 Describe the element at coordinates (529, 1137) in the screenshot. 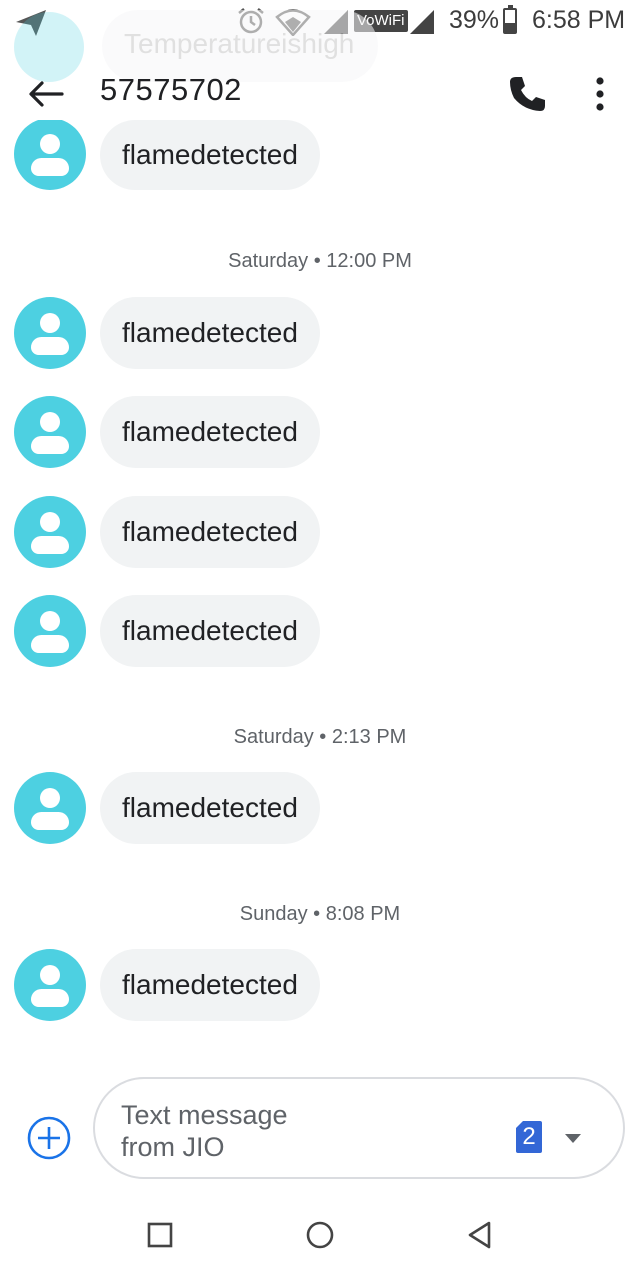

I see `sim-selector: 2` at that location.